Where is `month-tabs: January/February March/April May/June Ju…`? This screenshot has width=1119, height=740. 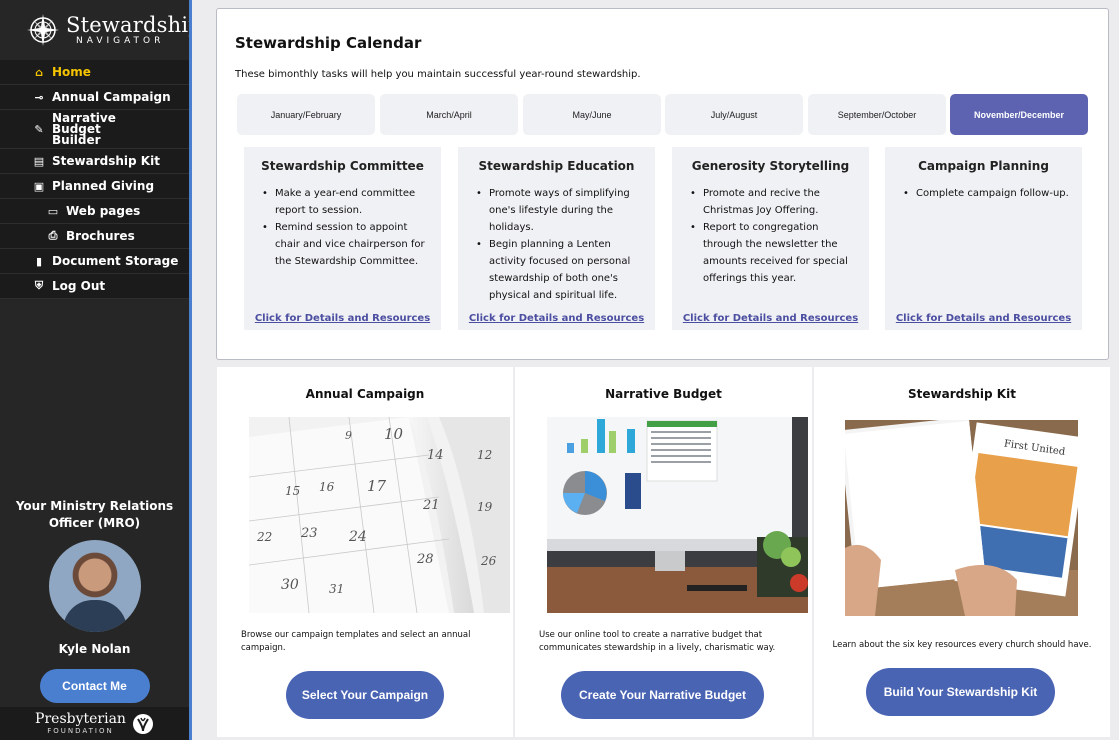 month-tabs: January/February March/April May/June Ju… is located at coordinates (663, 114).